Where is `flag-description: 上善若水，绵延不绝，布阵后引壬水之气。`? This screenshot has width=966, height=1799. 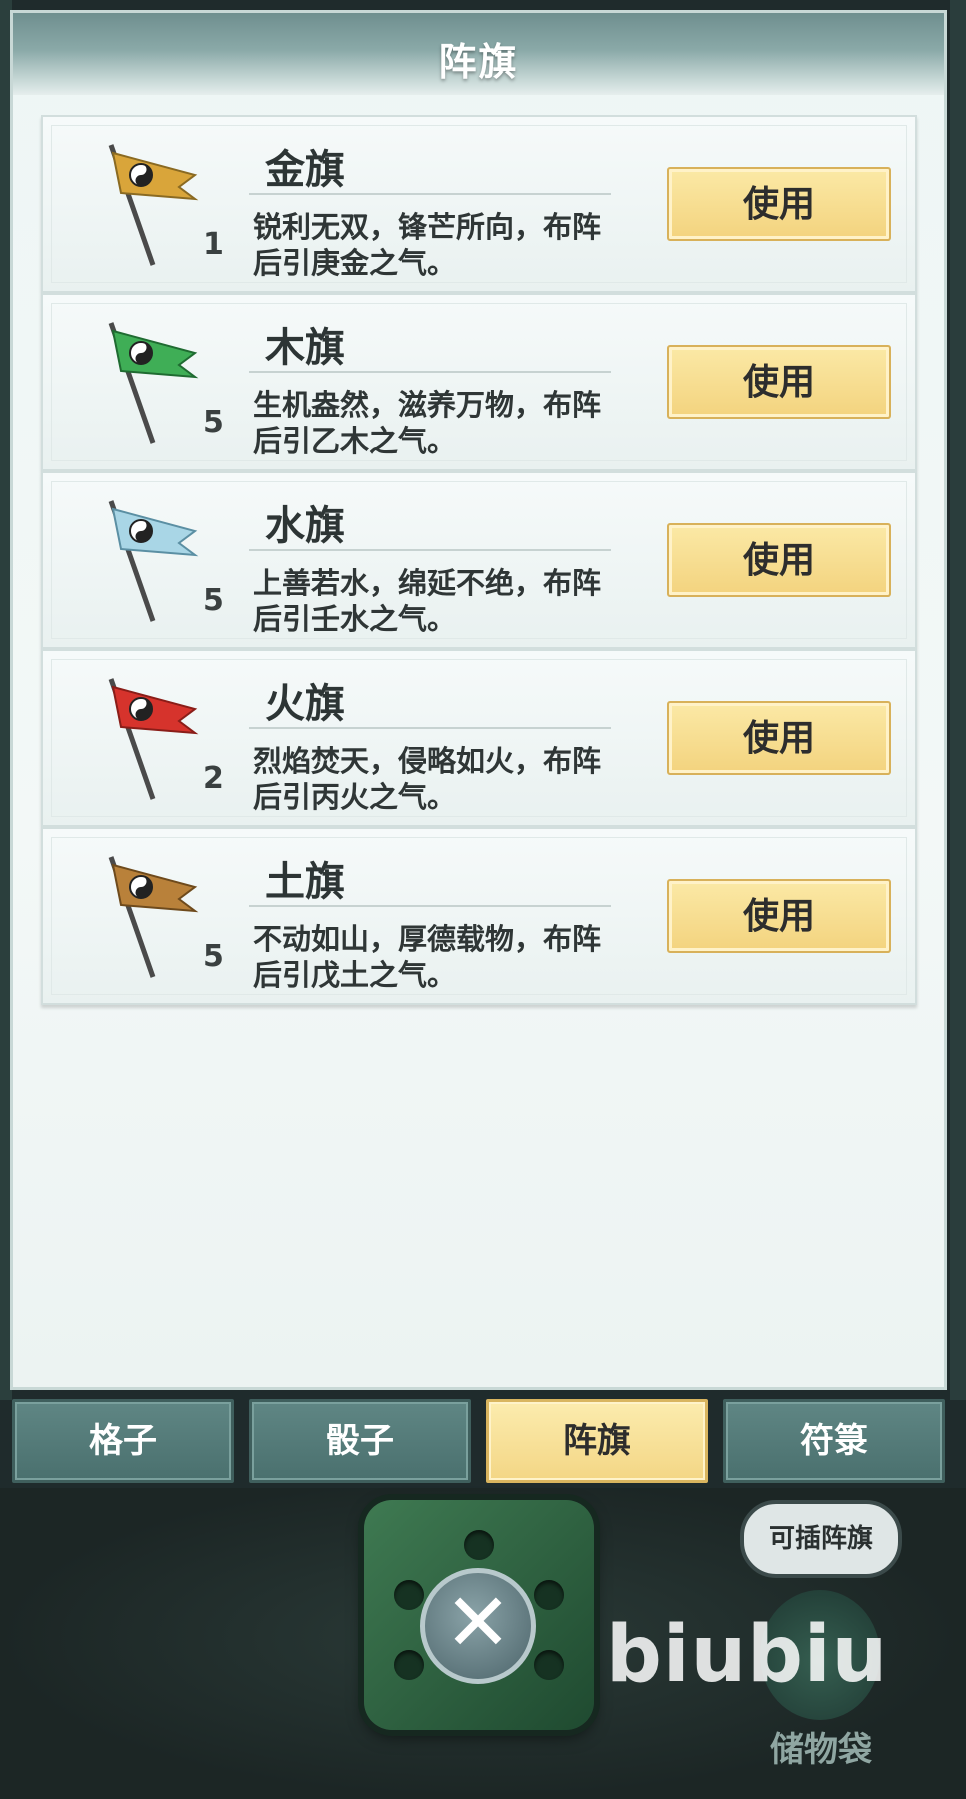
flag-description: 上善若水，绵延不绝，布阵后引壬水之气。 is located at coordinates (427, 601).